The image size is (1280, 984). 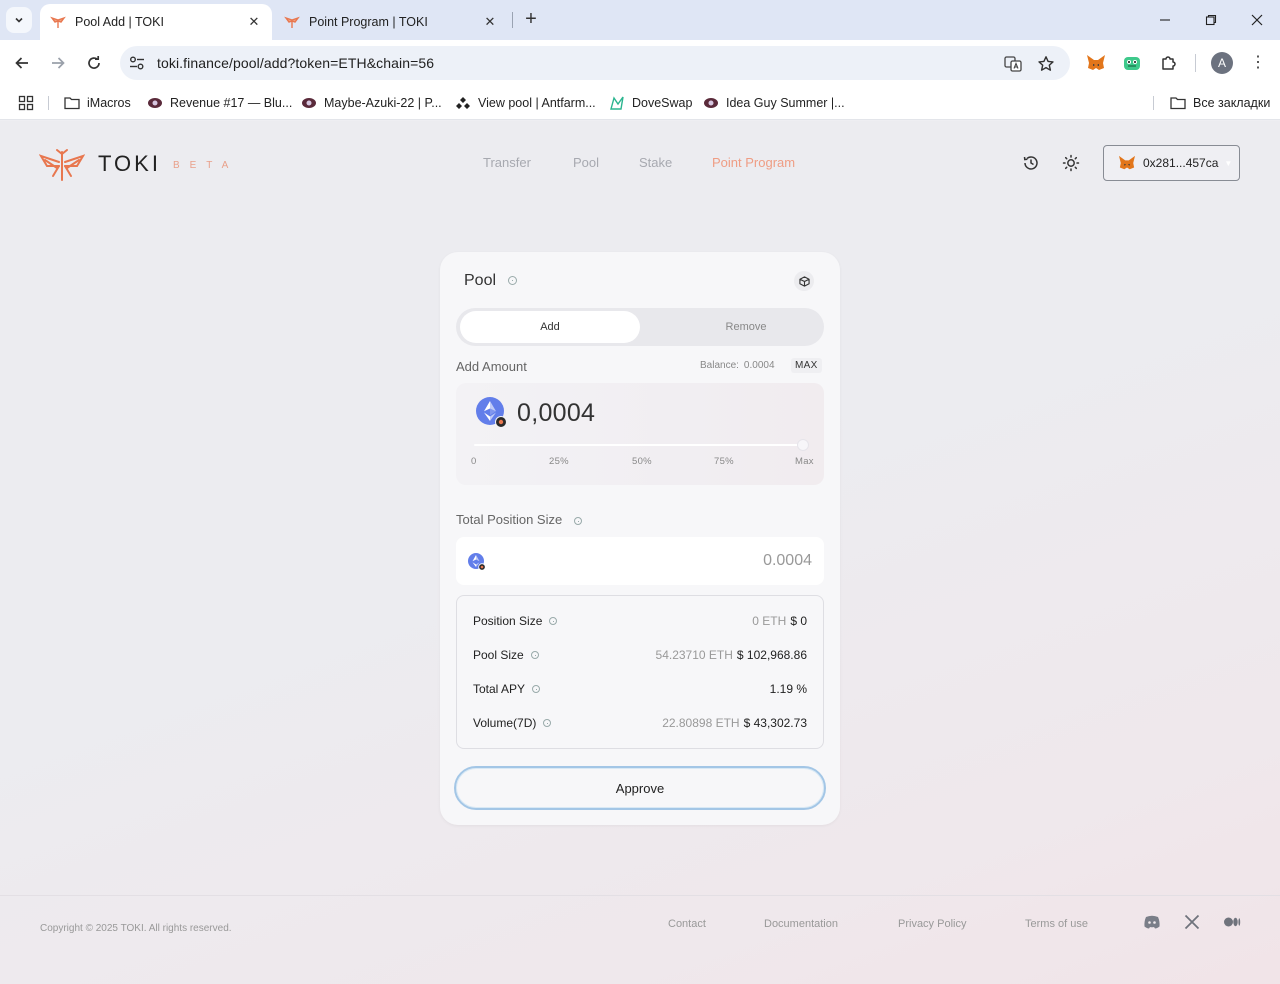 I want to click on minimize-icon, so click(x=1165, y=20).